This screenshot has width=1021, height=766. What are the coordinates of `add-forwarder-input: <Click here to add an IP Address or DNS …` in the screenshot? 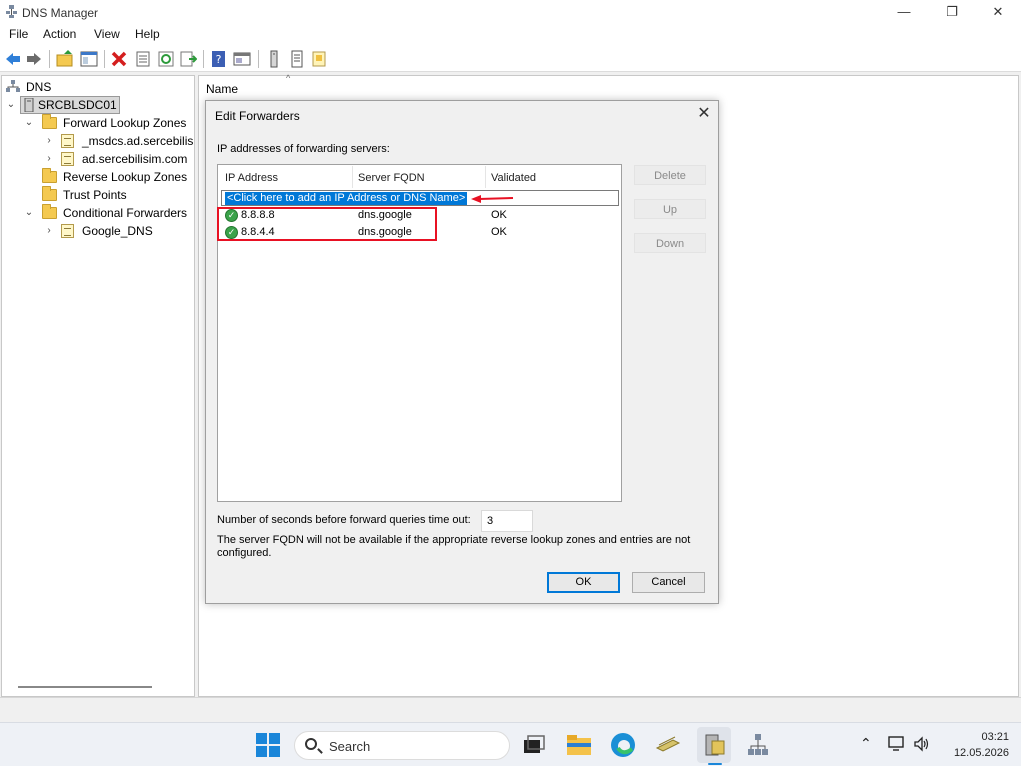 It's located at (420, 198).